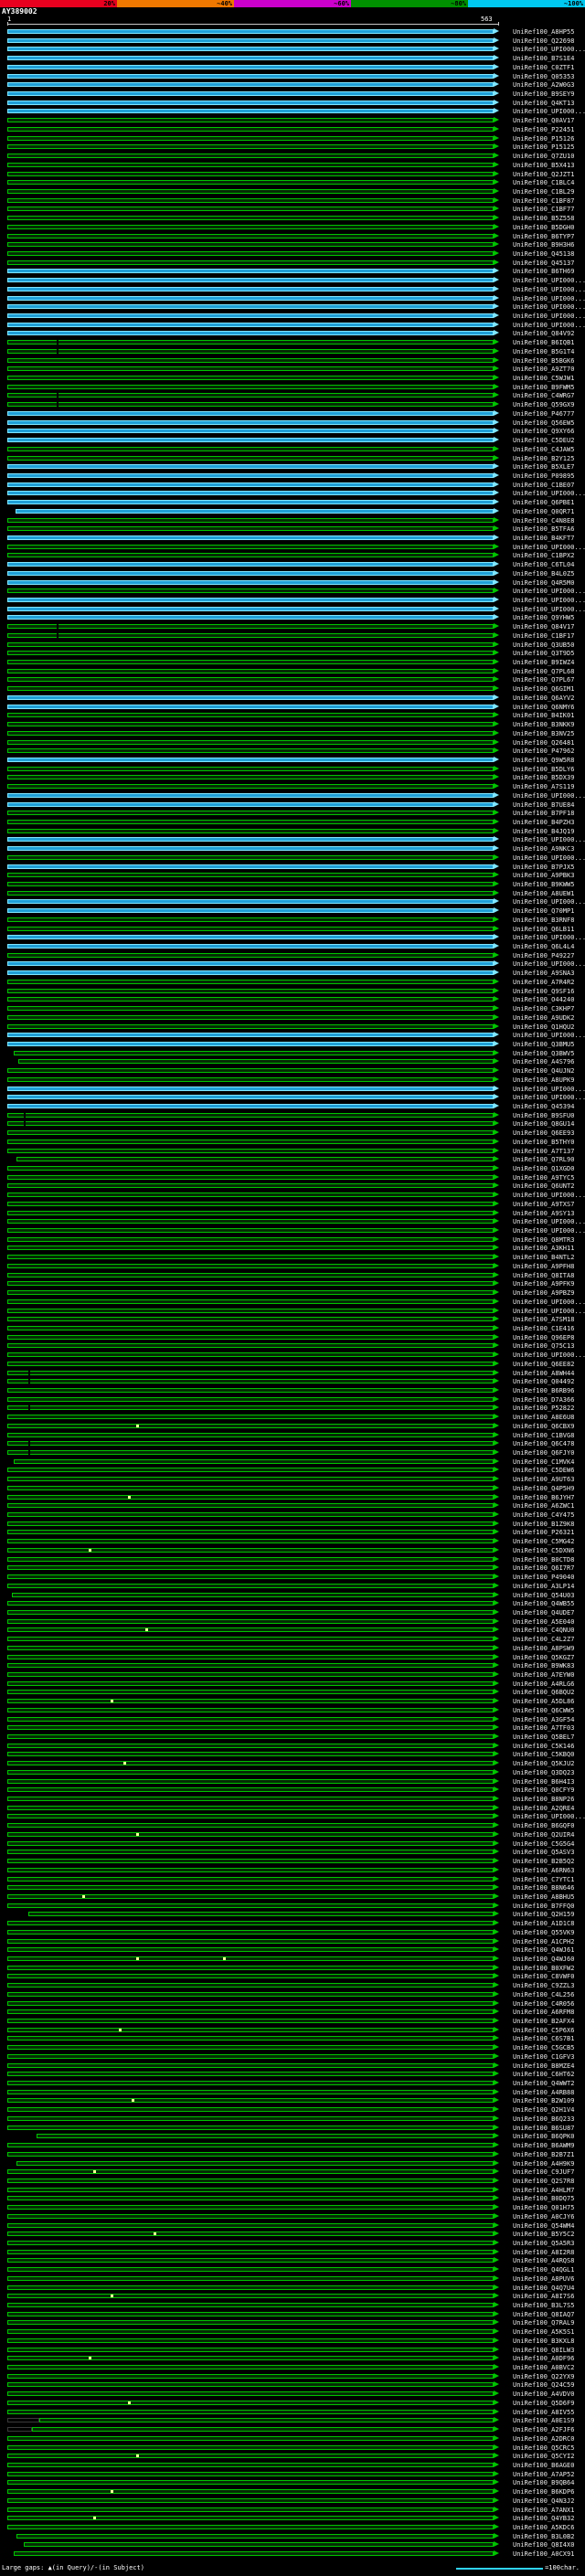 The image size is (585, 2576). Describe the element at coordinates (293, 2038) in the screenshot. I see `hit-row: UniRef100_C6S7B1` at that location.